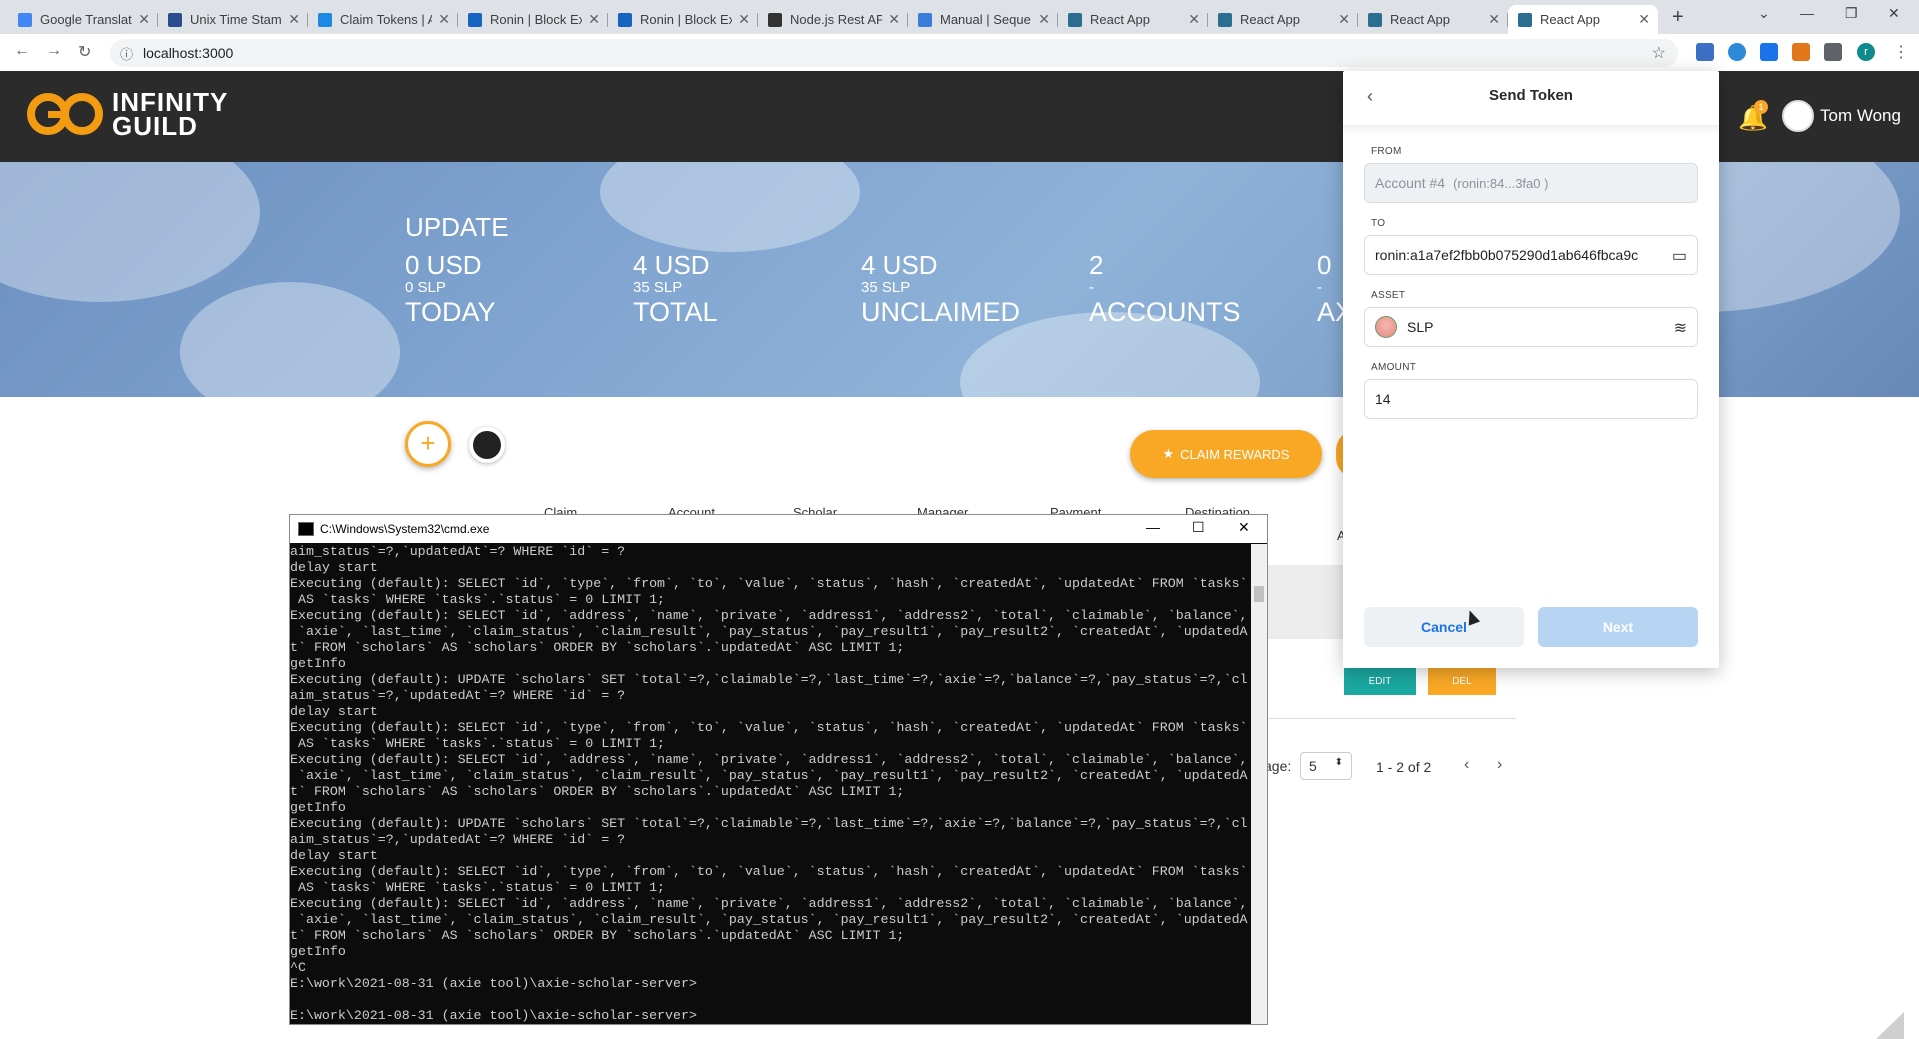 This screenshot has height=1039, width=1919. I want to click on rows-per-page-select: 5 ⬍, so click(1326, 766).